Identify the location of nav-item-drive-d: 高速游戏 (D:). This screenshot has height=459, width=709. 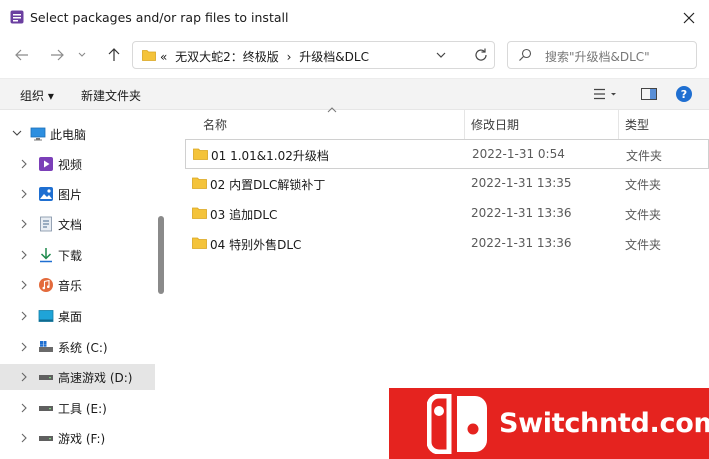
(77, 377).